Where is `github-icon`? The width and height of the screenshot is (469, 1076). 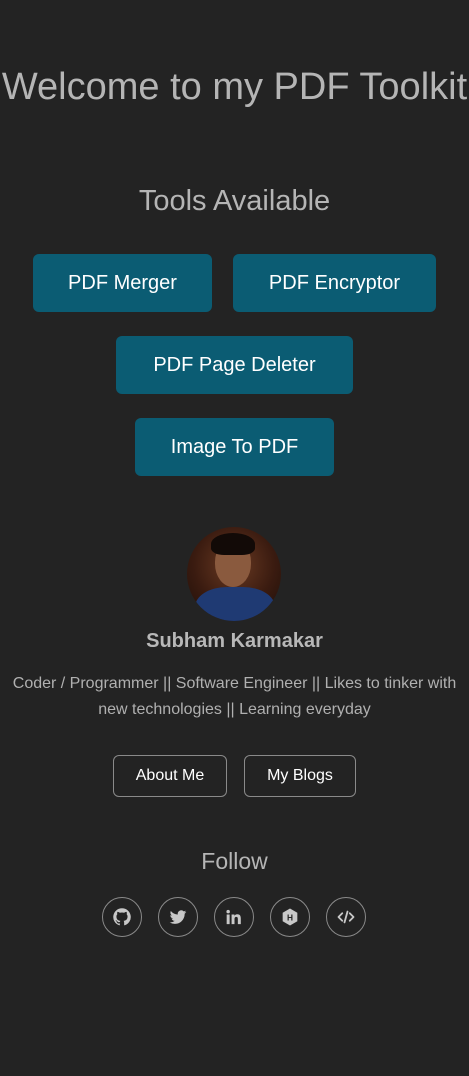
github-icon is located at coordinates (122, 917).